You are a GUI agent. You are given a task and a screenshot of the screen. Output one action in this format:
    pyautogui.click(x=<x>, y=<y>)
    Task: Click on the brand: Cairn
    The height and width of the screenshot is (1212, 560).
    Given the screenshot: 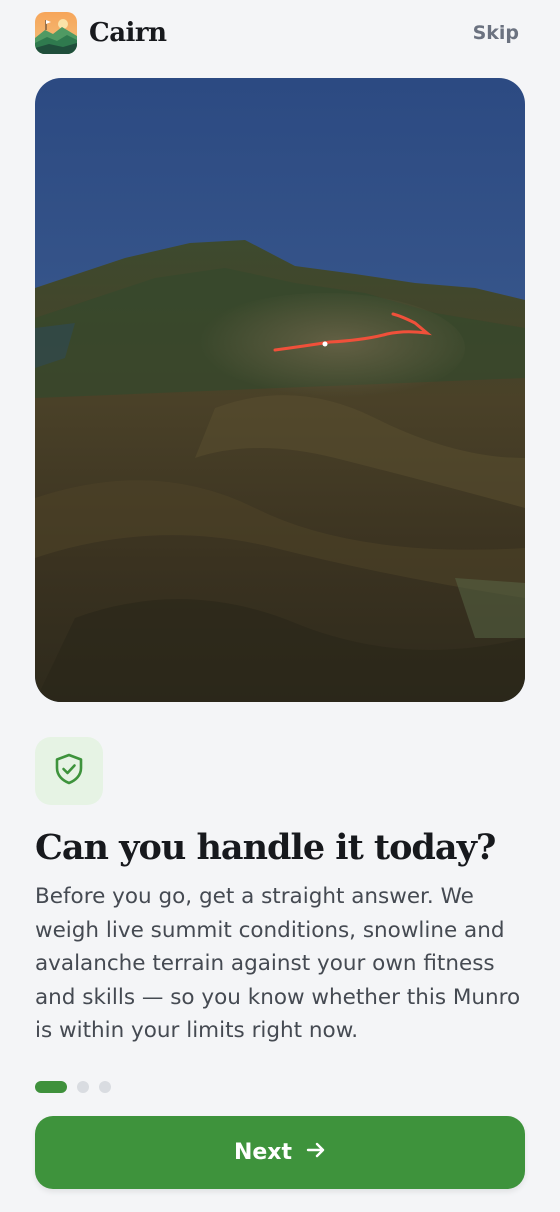 What is the action you would take?
    pyautogui.click(x=101, y=33)
    